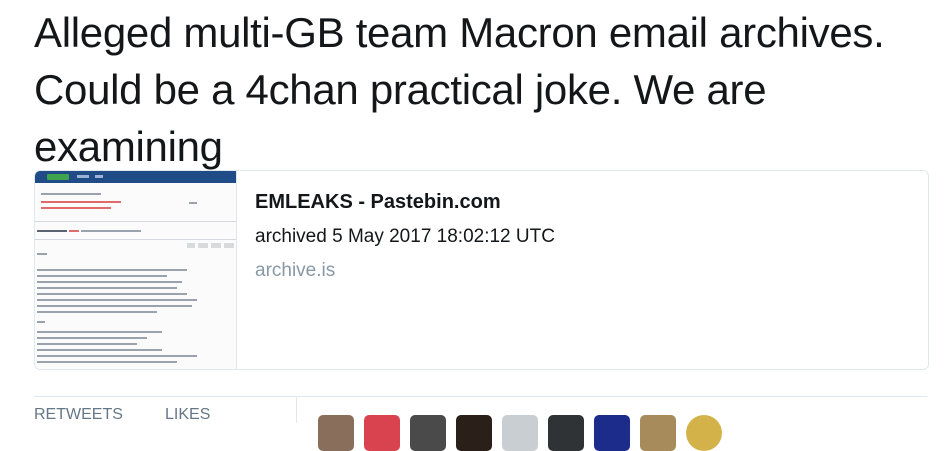 The image size is (952, 451). I want to click on card-thumbnail, so click(136, 270).